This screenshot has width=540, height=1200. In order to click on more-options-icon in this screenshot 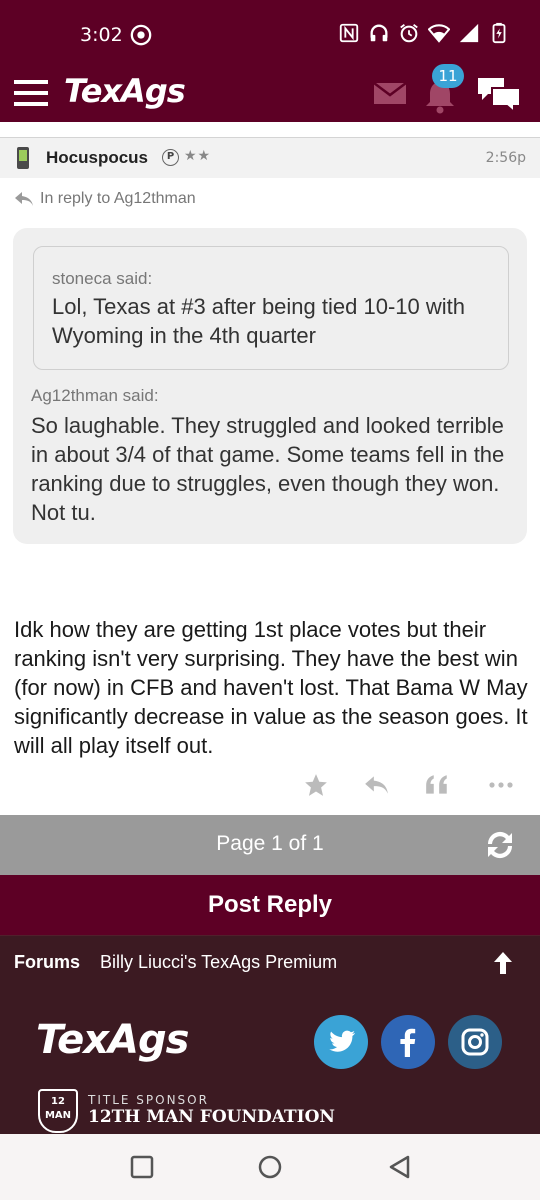, I will do `click(501, 785)`.